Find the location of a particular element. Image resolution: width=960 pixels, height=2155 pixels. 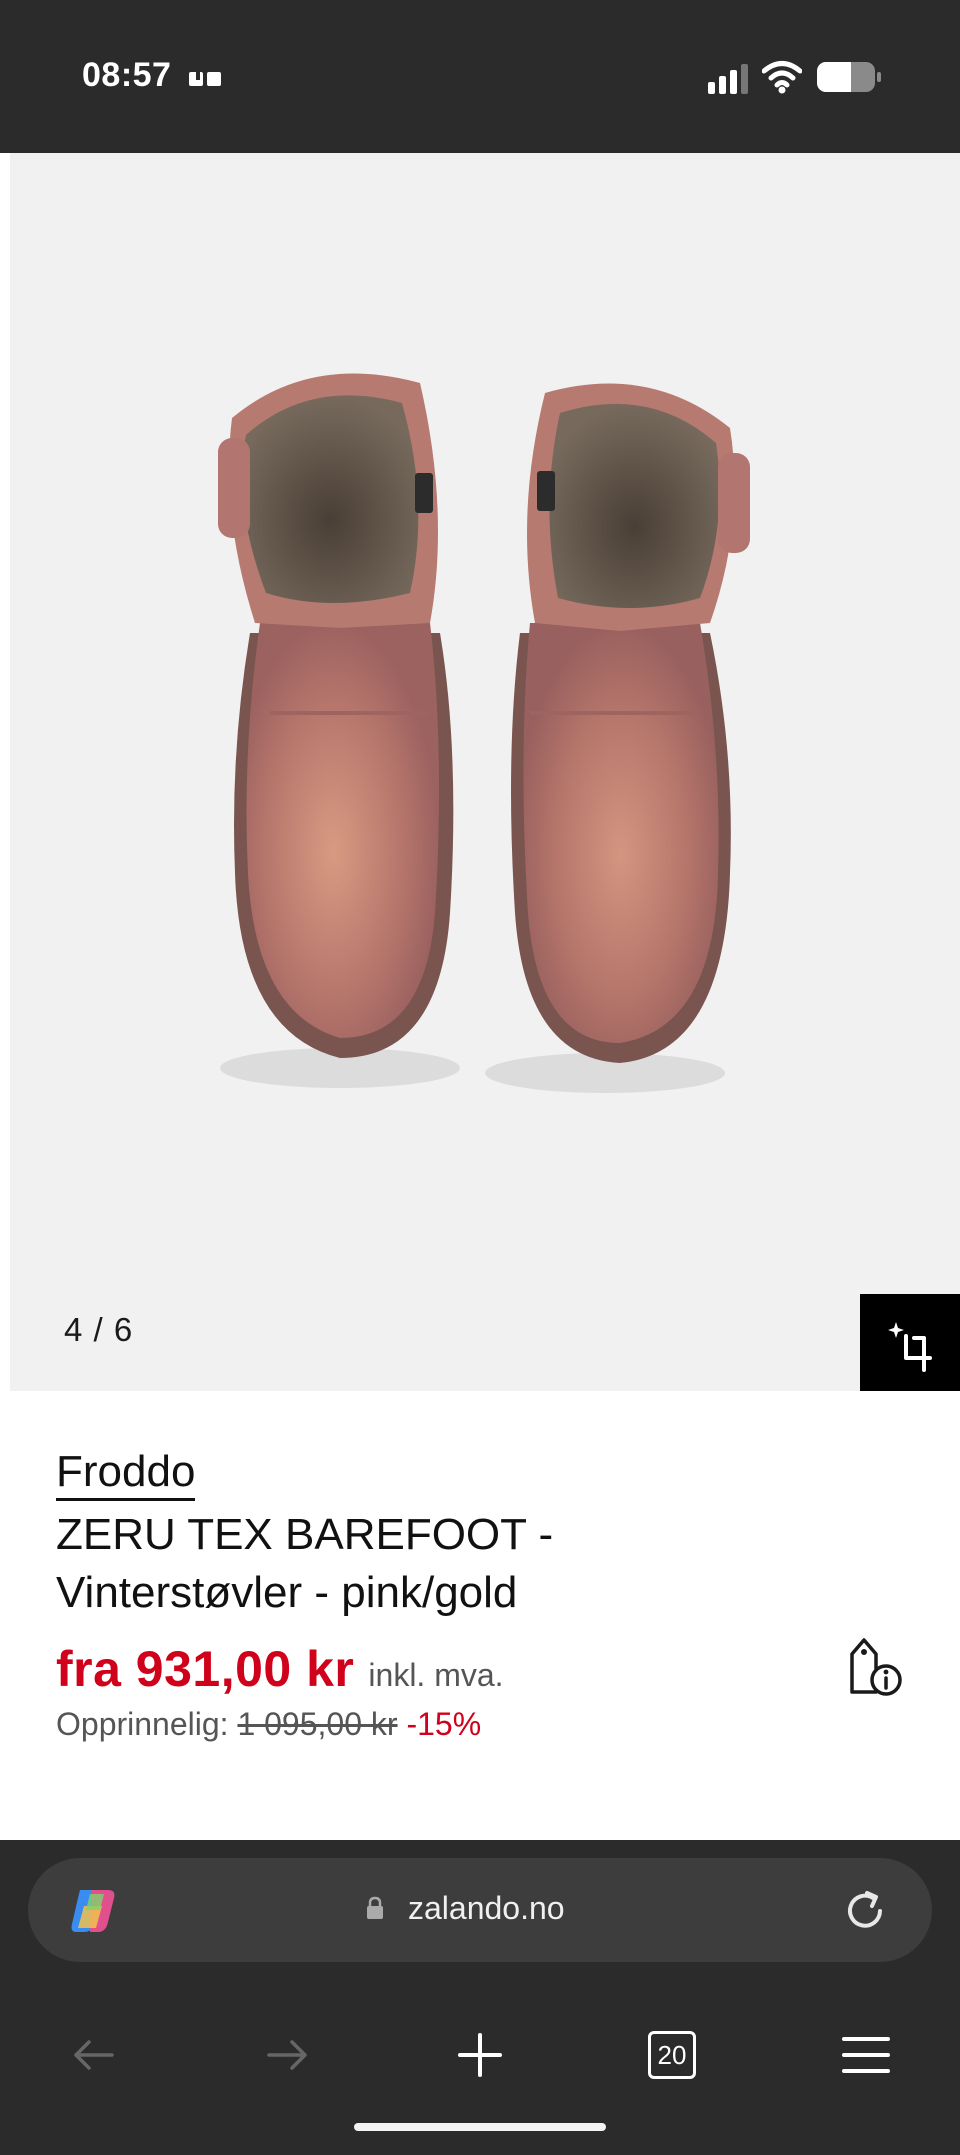

new-tab-button is located at coordinates (480, 2055).